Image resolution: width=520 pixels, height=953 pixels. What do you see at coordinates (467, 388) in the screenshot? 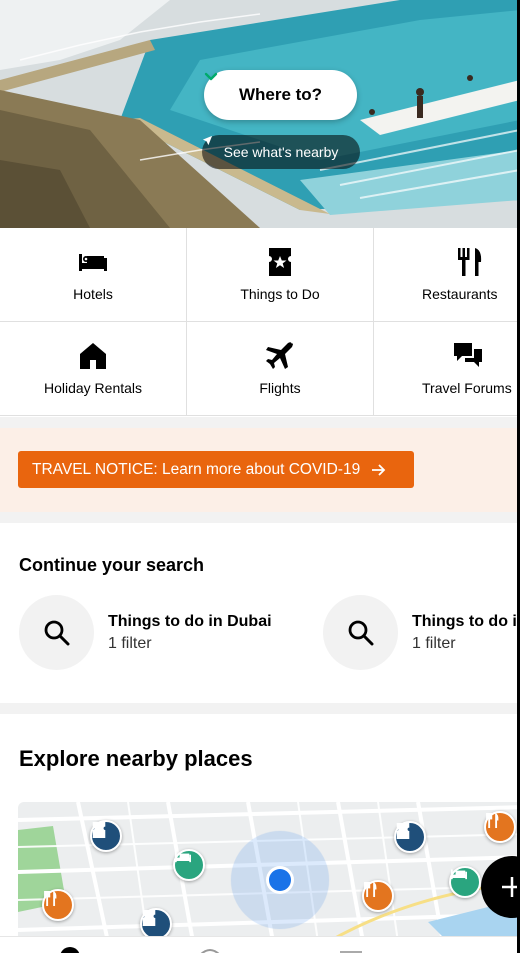
I see `category-label: Travel Forums` at bounding box center [467, 388].